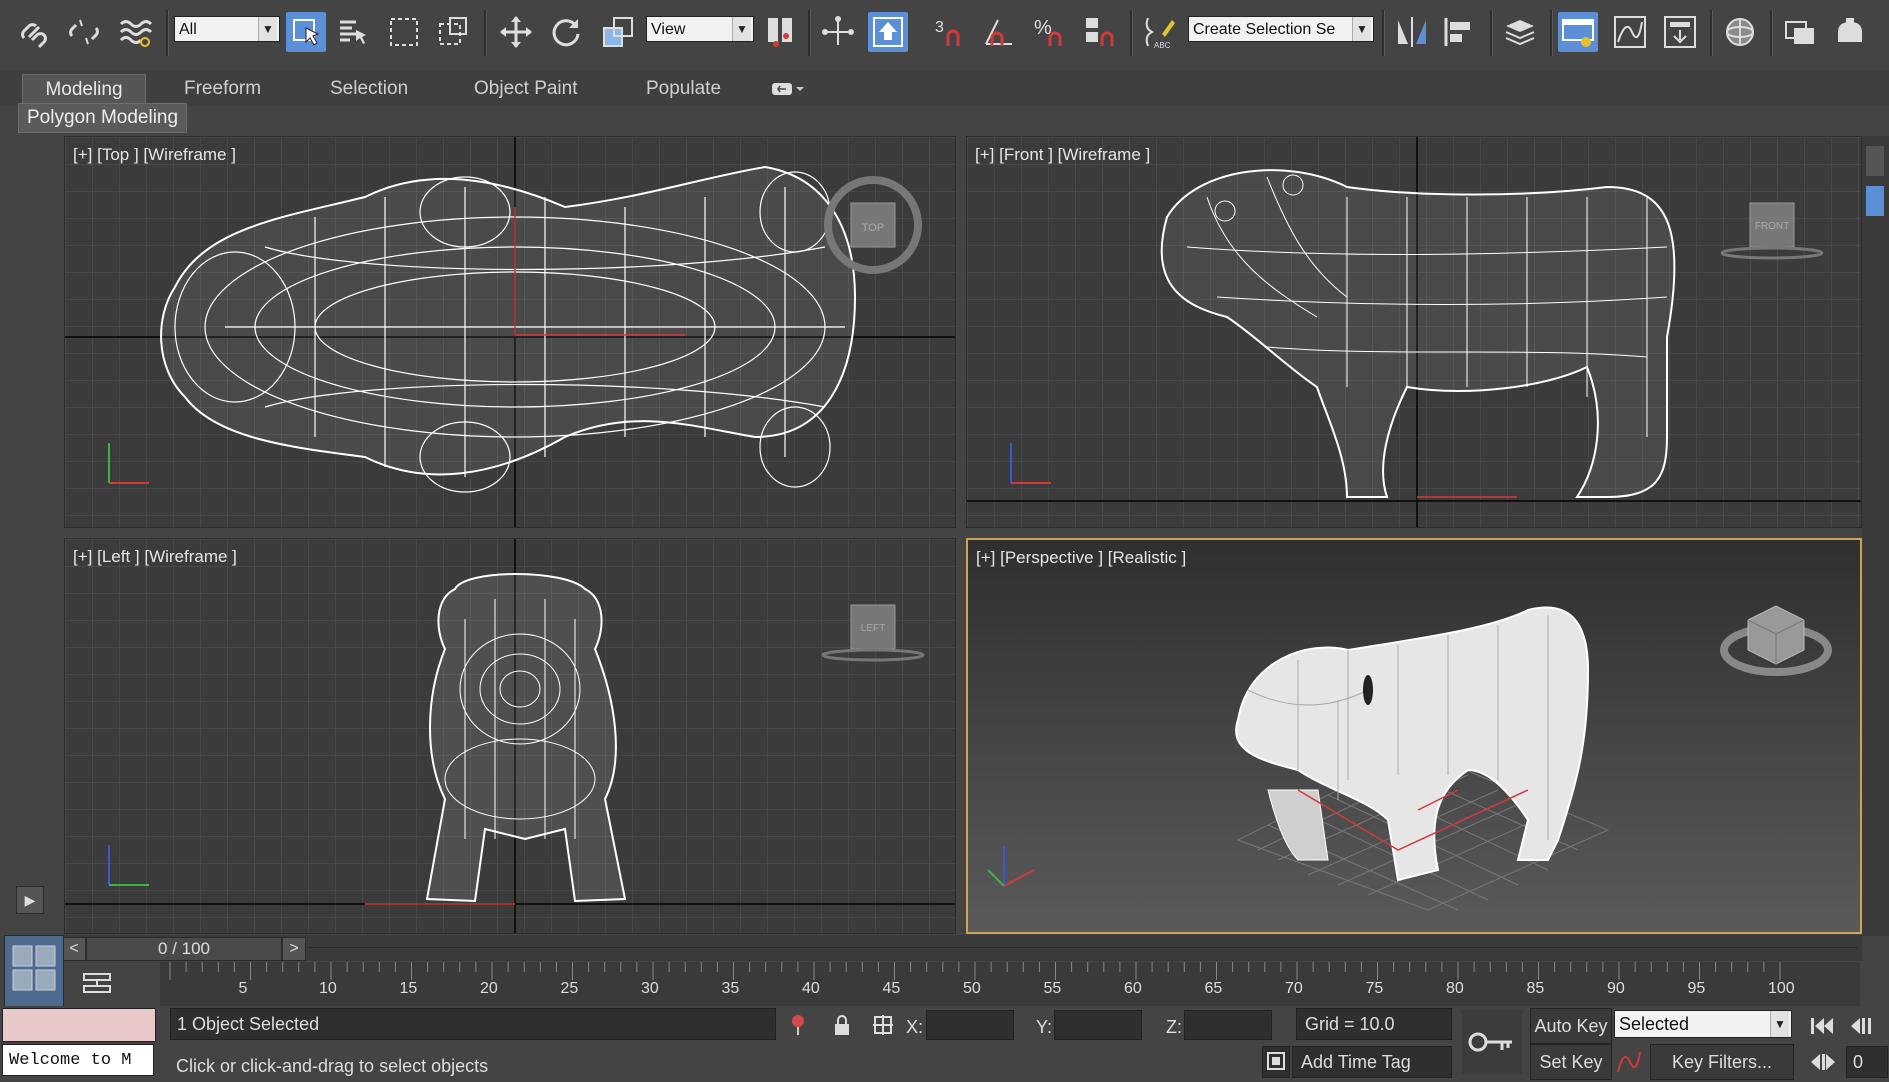  Describe the element at coordinates (950, 32) in the screenshot. I see `snaps-toggle-icon: 3` at that location.